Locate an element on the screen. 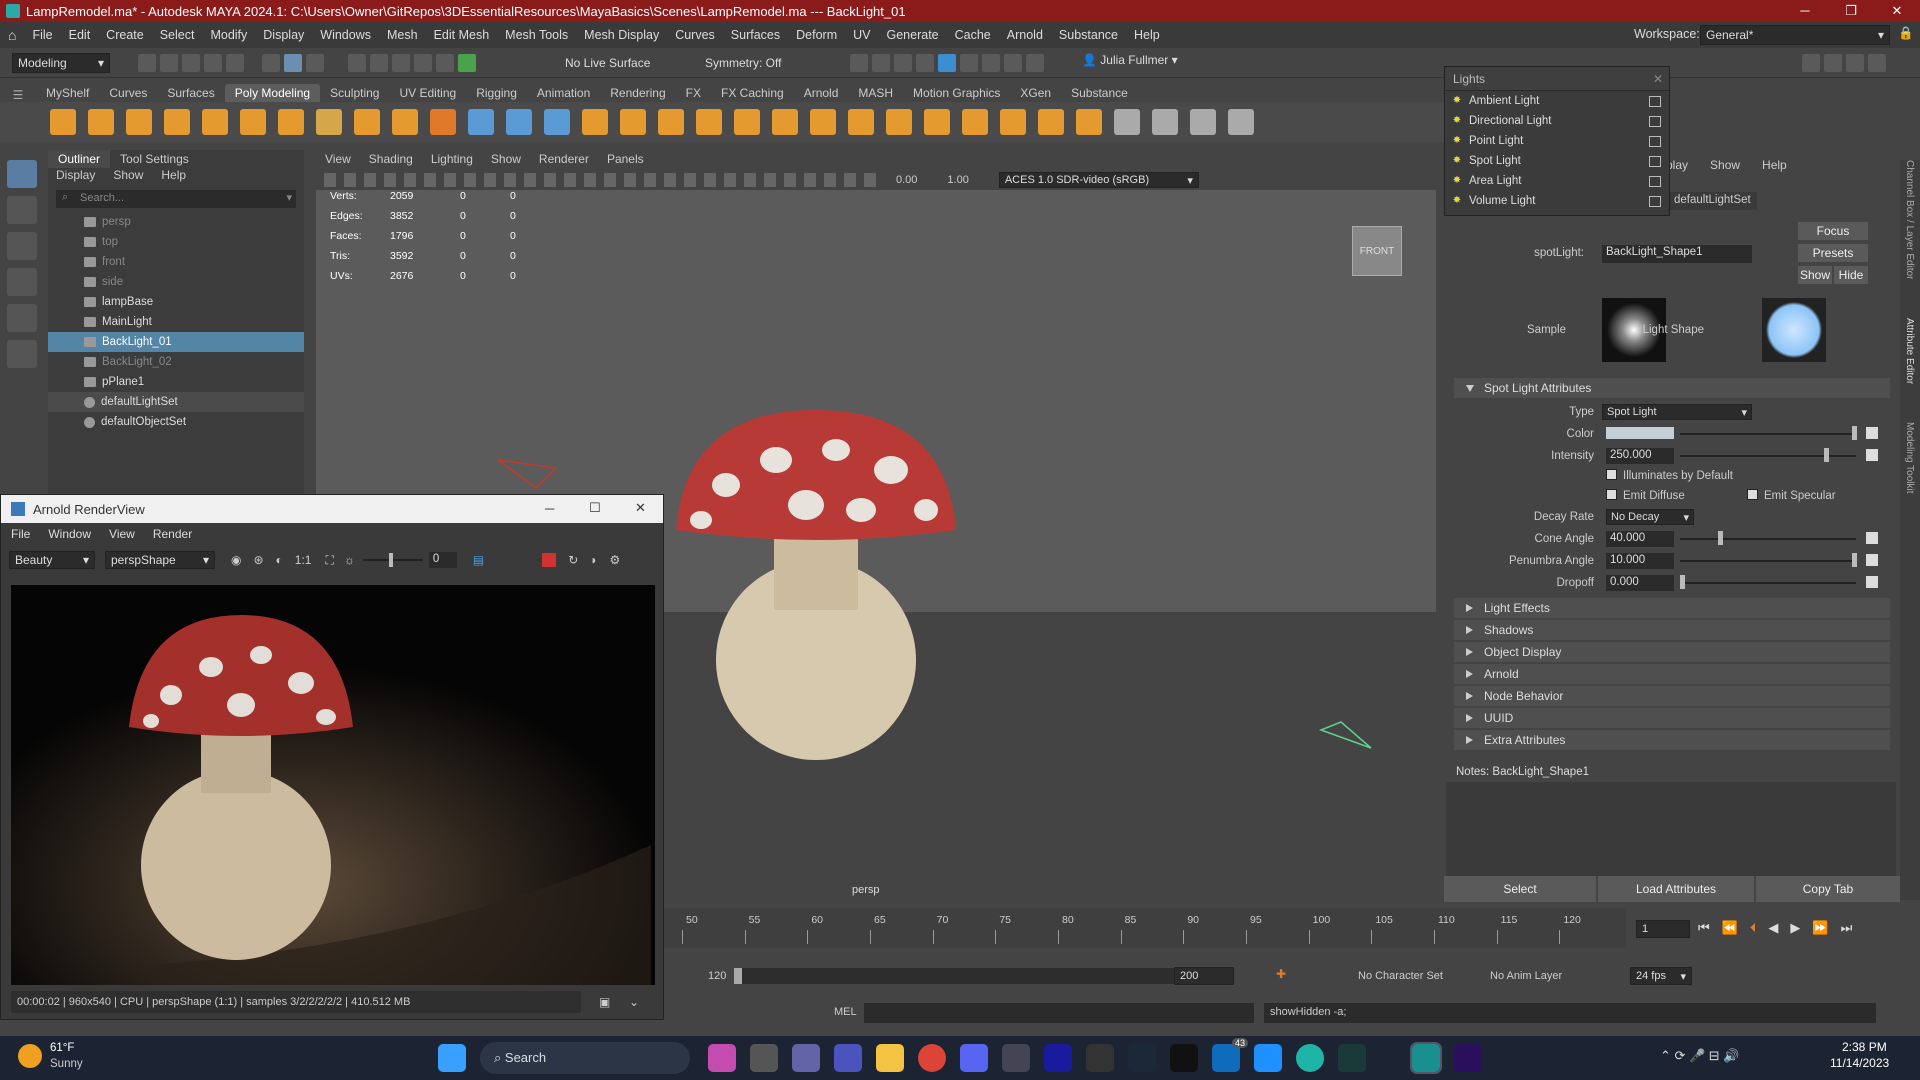 The width and height of the screenshot is (1920, 1080). save-image-icon: ▣ is located at coordinates (604, 1002).